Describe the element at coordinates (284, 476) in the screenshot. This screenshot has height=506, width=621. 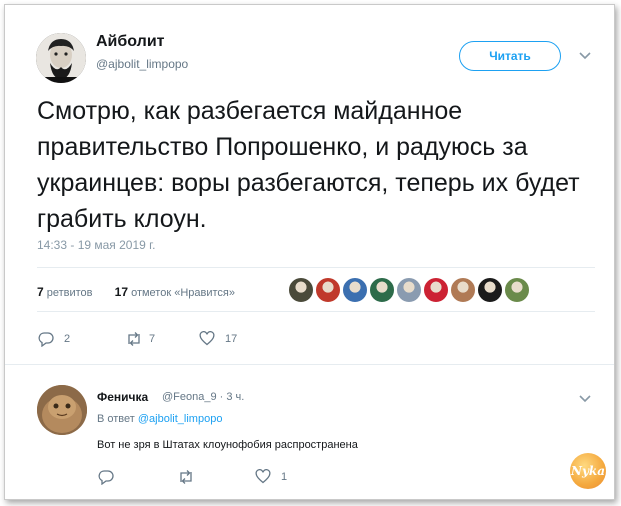
I see `reply-like-count: 1` at that location.